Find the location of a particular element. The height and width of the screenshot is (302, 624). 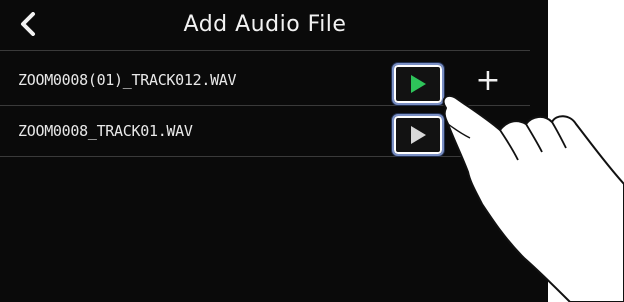

page-title: Add Audio File is located at coordinates (265, 24).